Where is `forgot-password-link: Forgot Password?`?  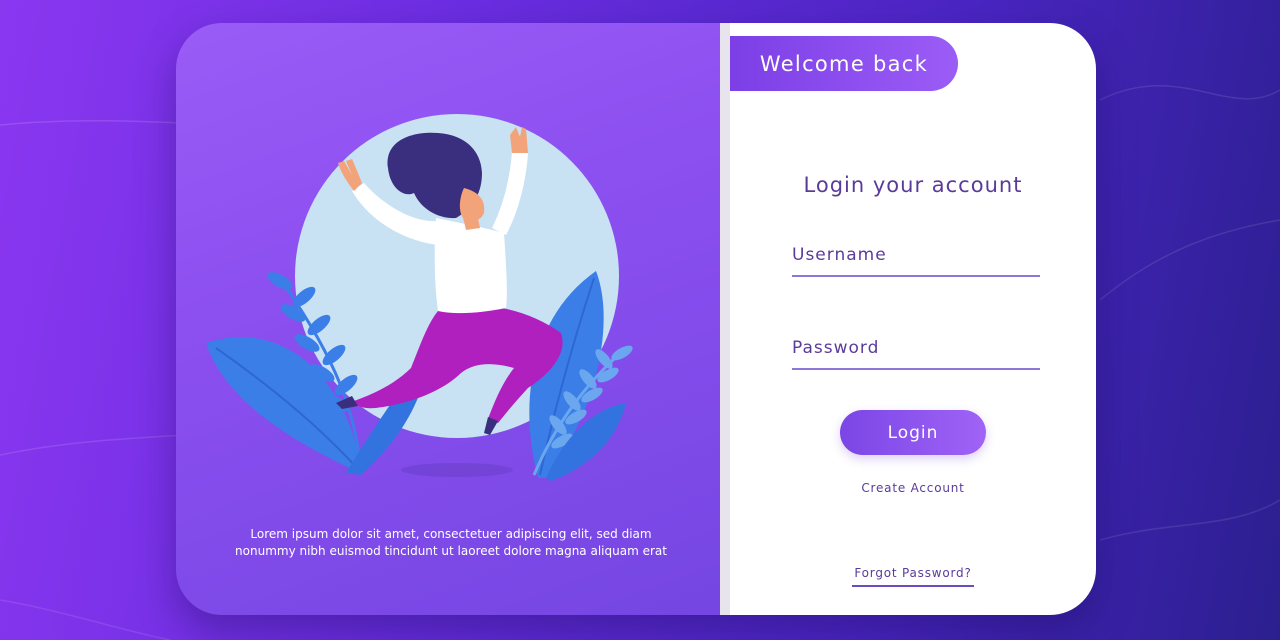 forgot-password-link: Forgot Password? is located at coordinates (913, 576).